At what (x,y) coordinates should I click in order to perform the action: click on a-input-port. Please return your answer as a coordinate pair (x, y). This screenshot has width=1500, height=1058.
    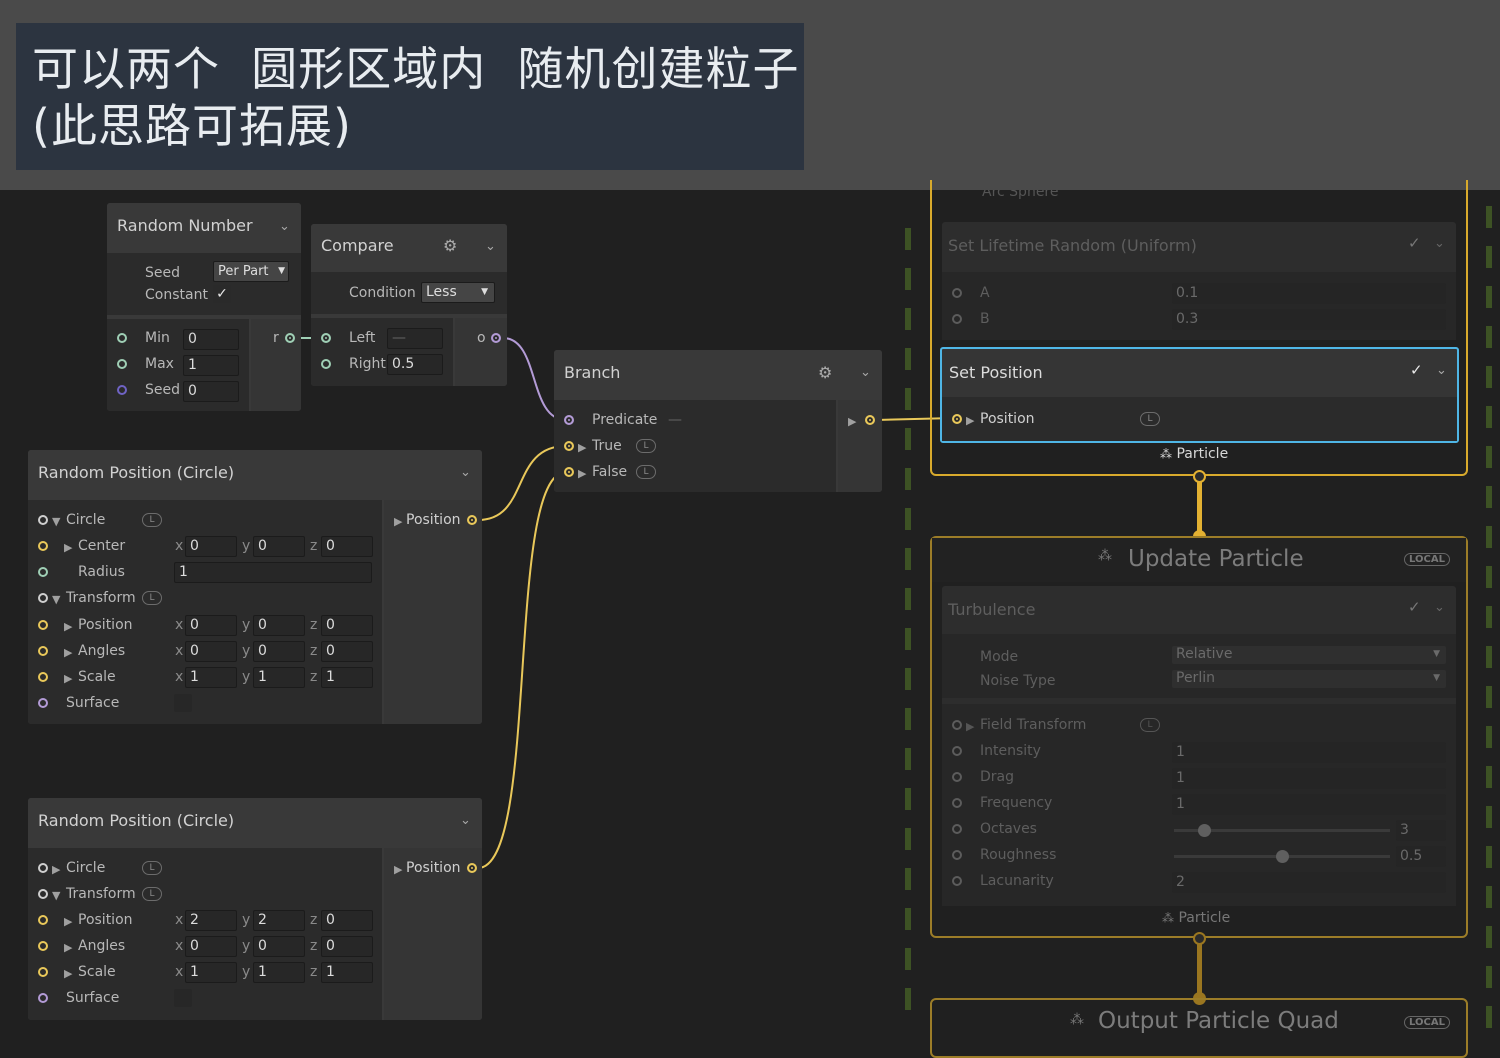
    Looking at the image, I should click on (957, 293).